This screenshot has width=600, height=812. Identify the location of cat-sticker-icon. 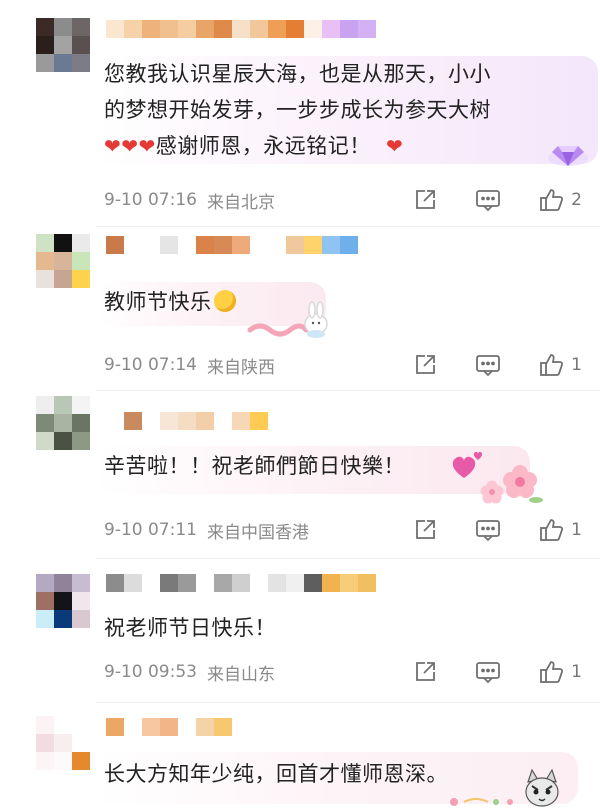
(542, 787).